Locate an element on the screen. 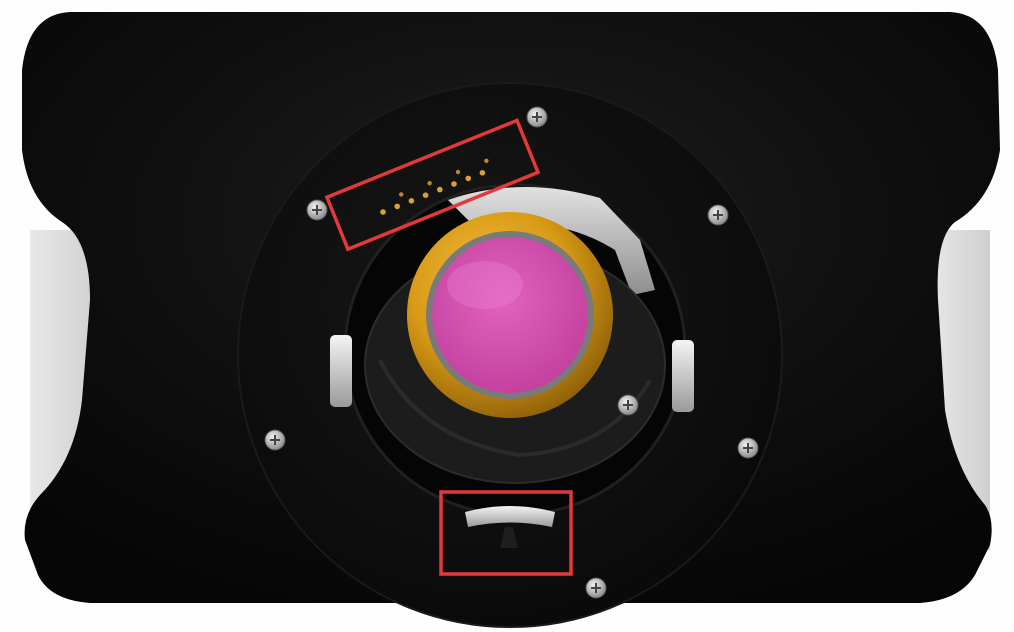  sensor-glare is located at coordinates (485, 285).